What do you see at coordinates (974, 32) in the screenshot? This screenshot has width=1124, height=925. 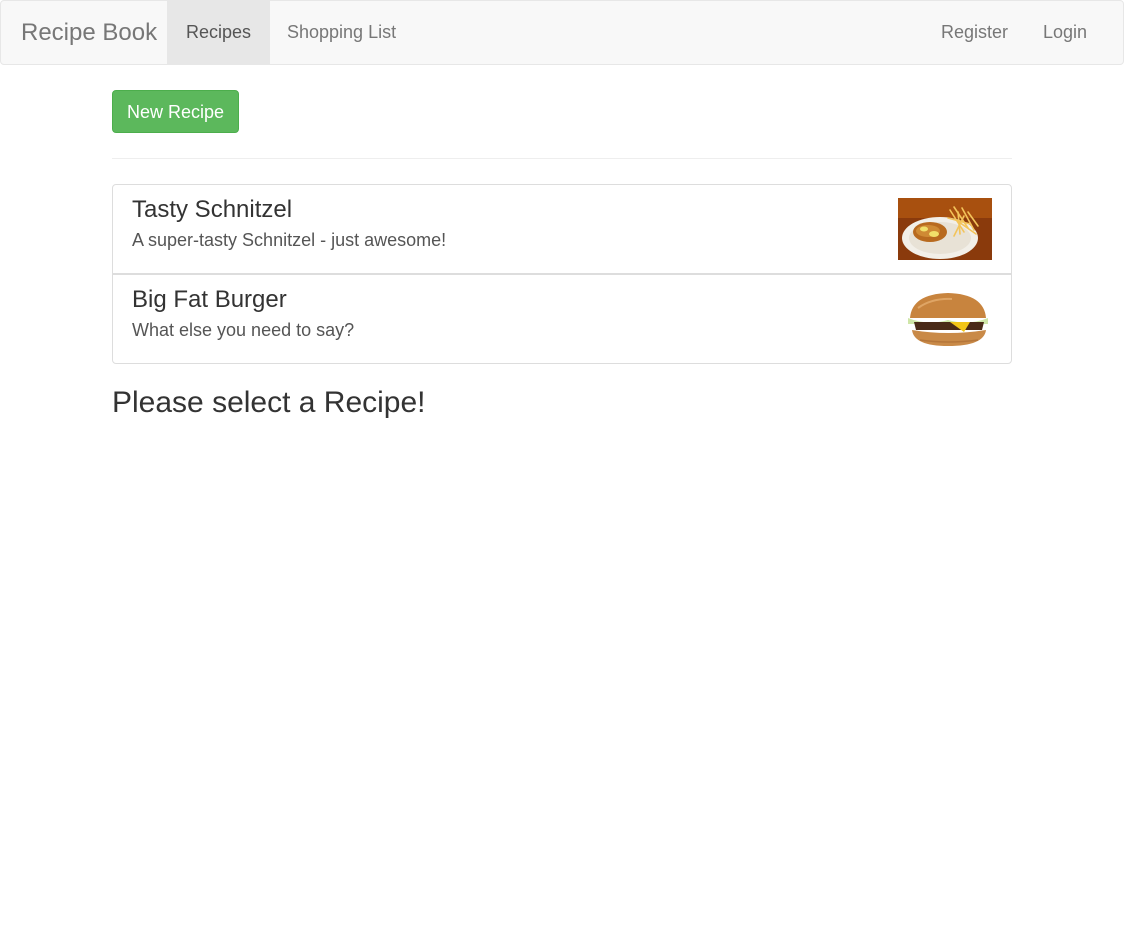 I see `nav-link-register: Register` at bounding box center [974, 32].